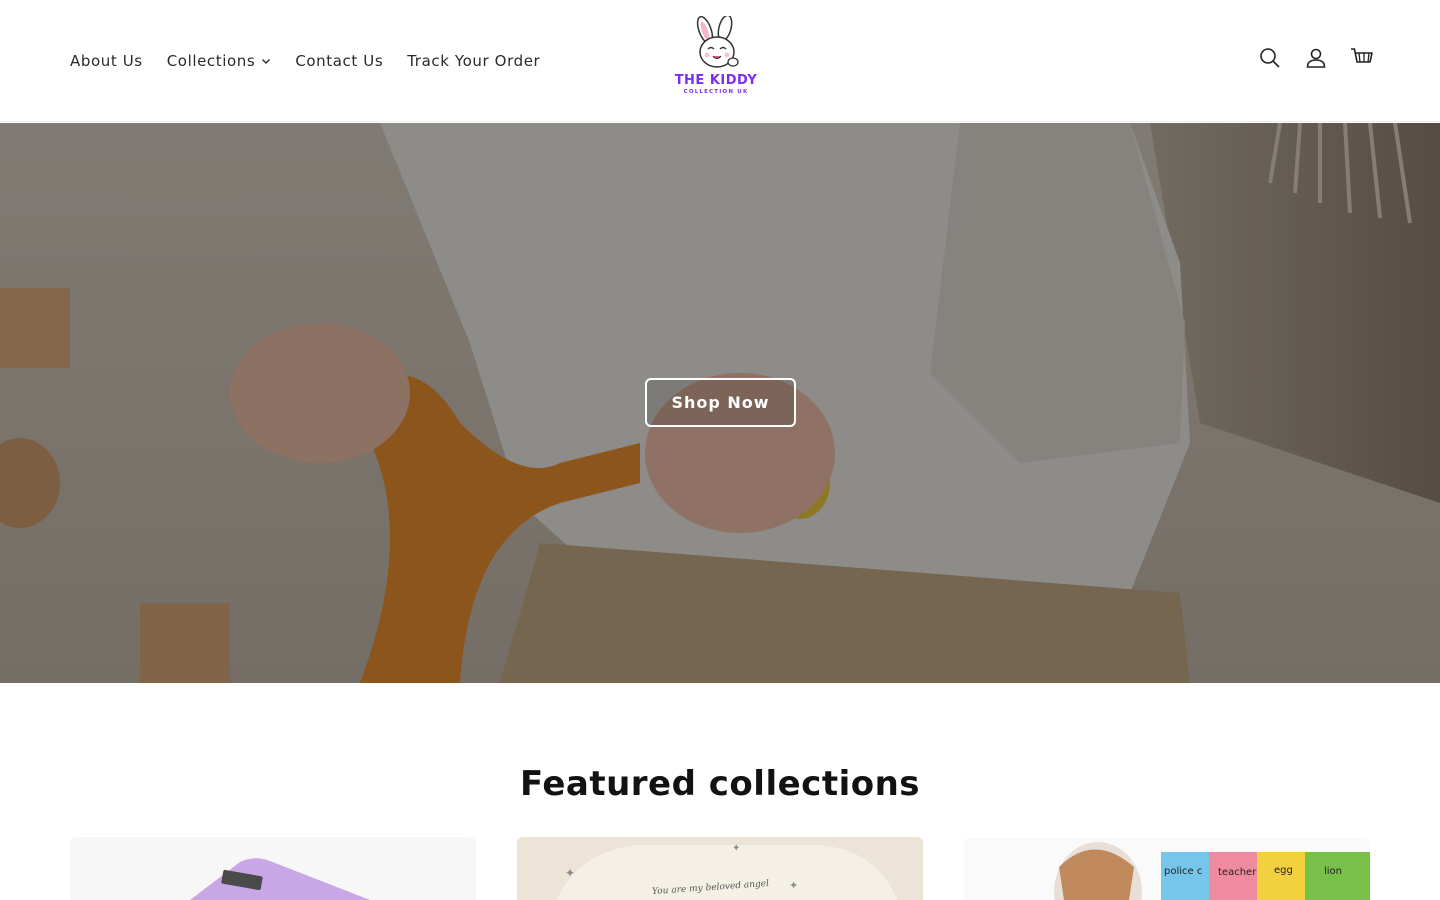 The image size is (1440, 900). I want to click on nav-about-us-label: About Us, so click(106, 61).